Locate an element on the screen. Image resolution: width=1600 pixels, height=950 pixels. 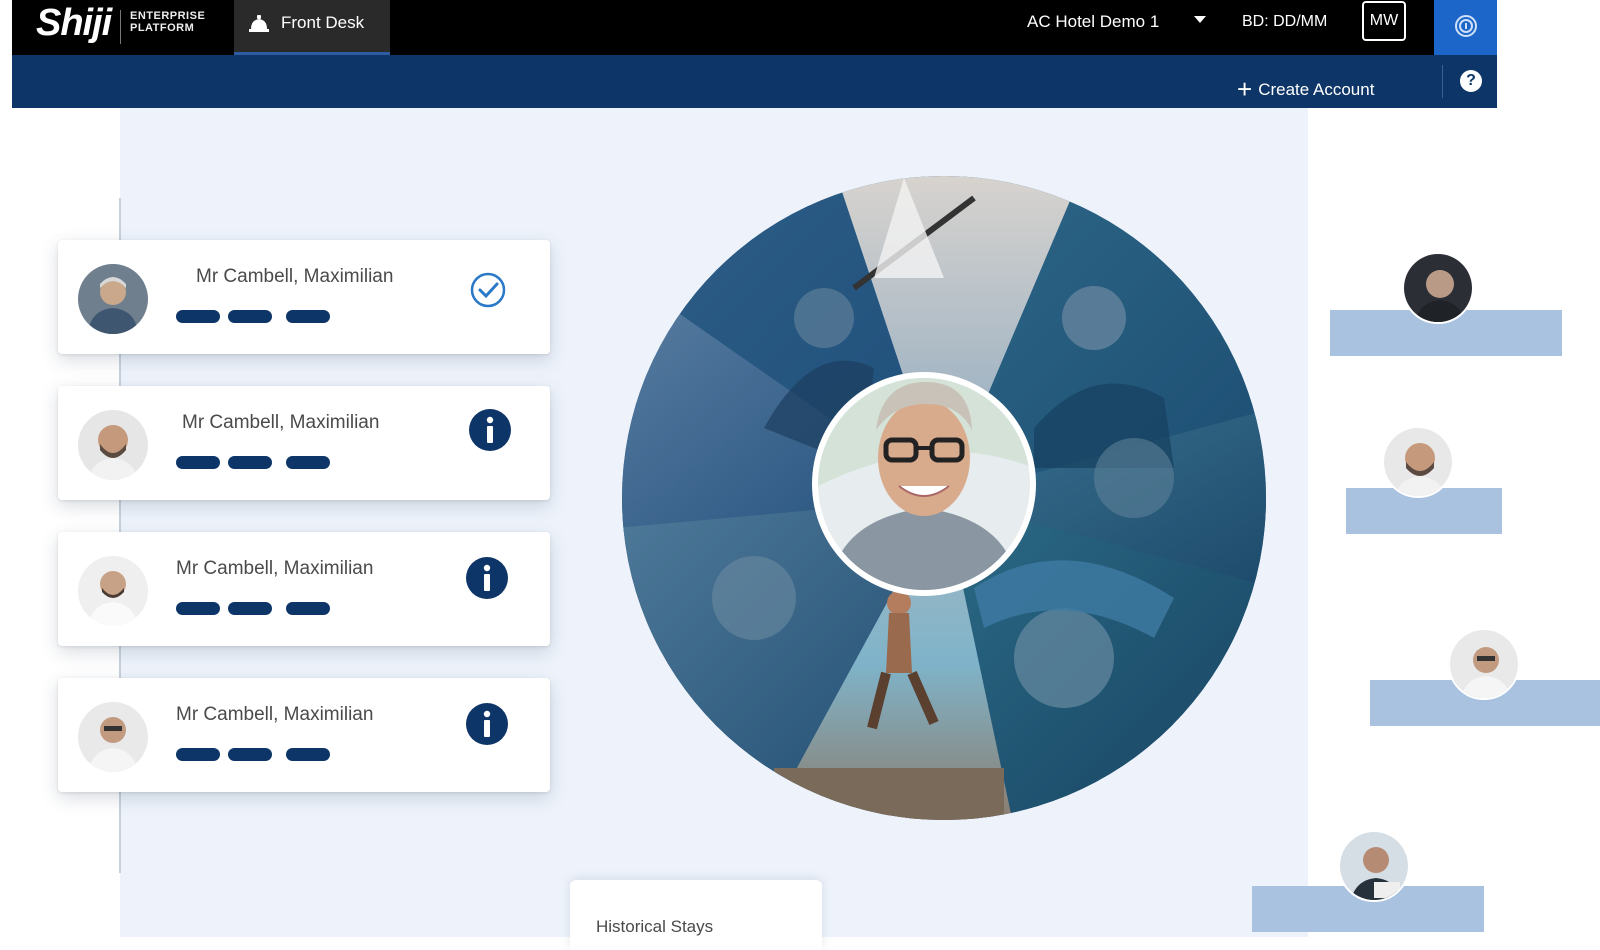
tab-front-desk-label: Front Desk is located at coordinates (323, 22).